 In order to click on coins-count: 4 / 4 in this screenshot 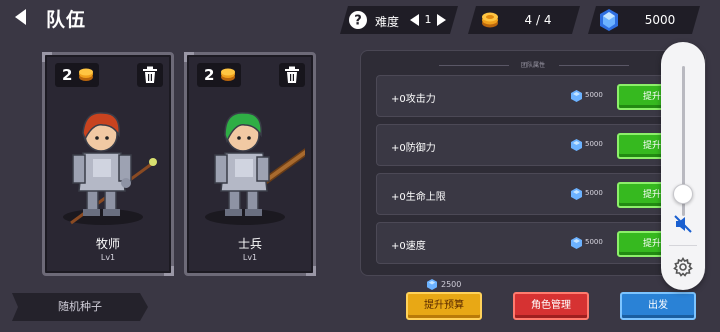, I will do `click(538, 20)`.